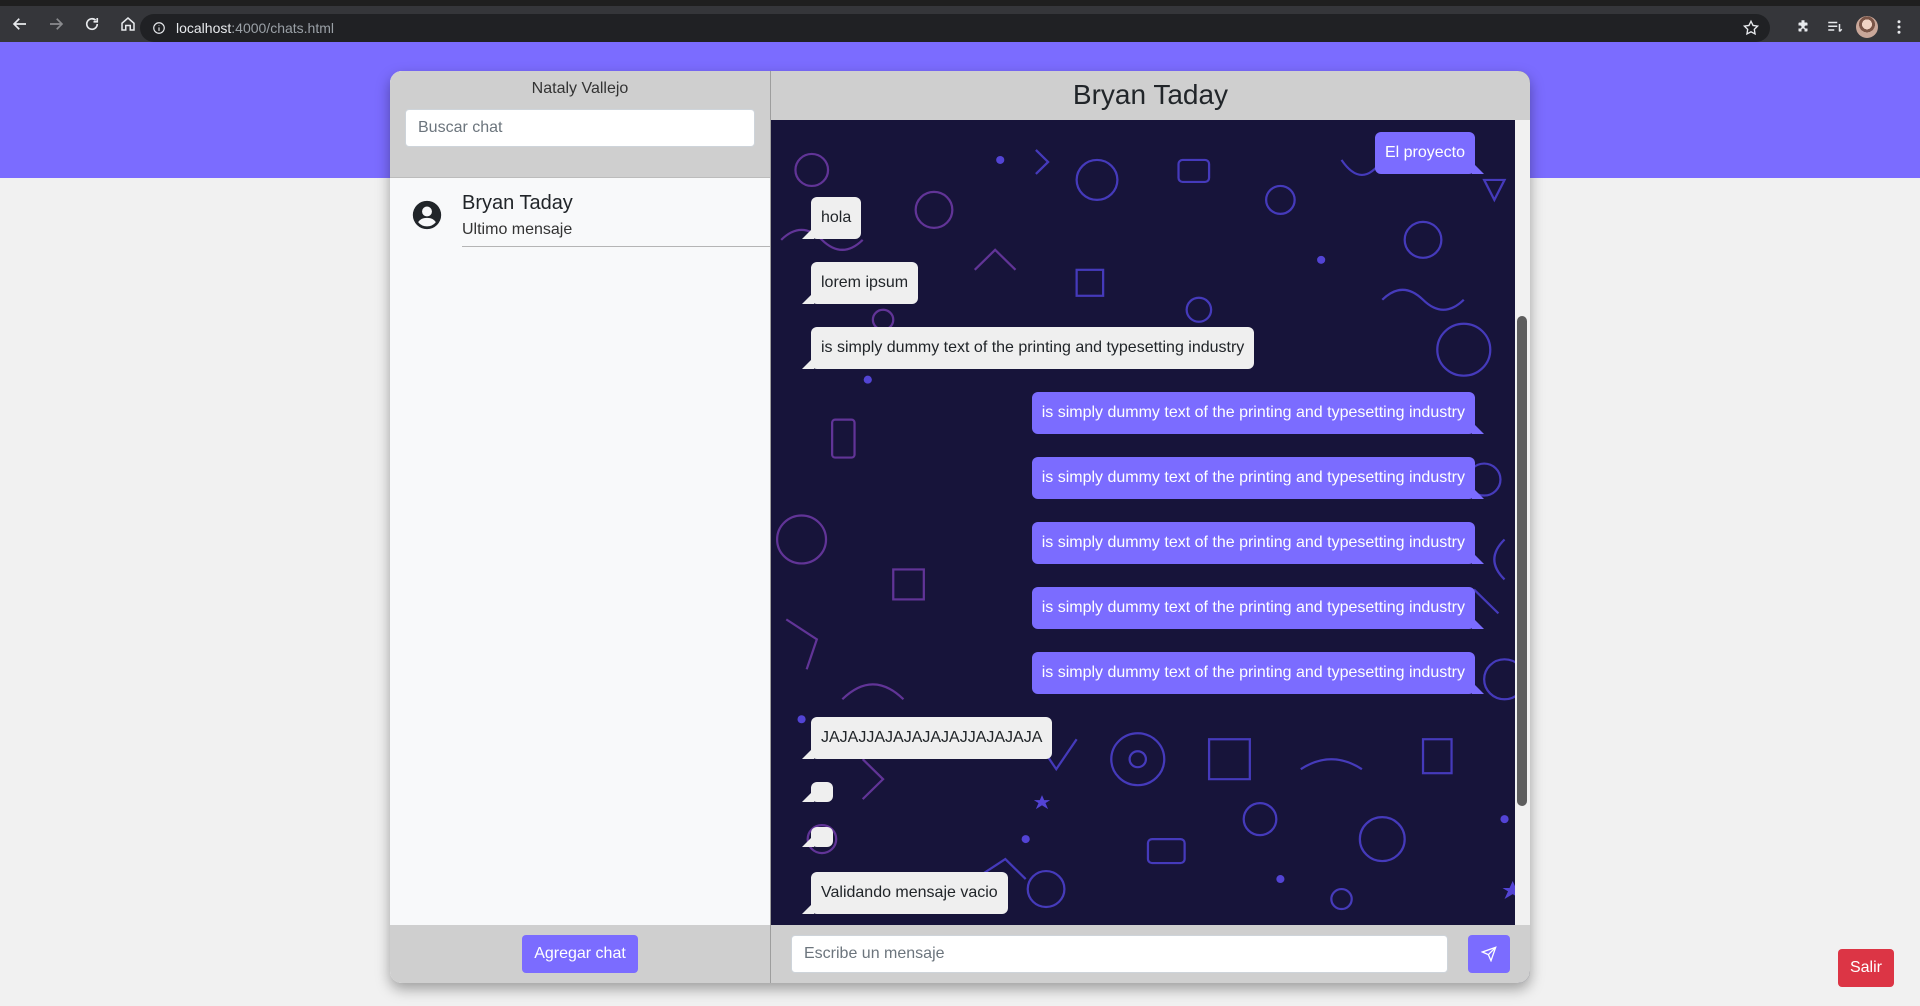 Image resolution: width=1920 pixels, height=1006 pixels. I want to click on message-bubble-incoming: Validando mensaje vacio, so click(905, 893).